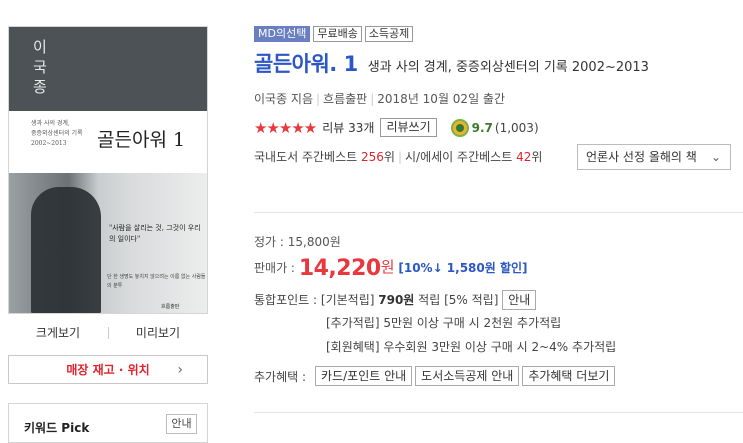 This screenshot has width=743, height=443. Describe the element at coordinates (306, 64) in the screenshot. I see `book-title: 골든아워. 1` at that location.